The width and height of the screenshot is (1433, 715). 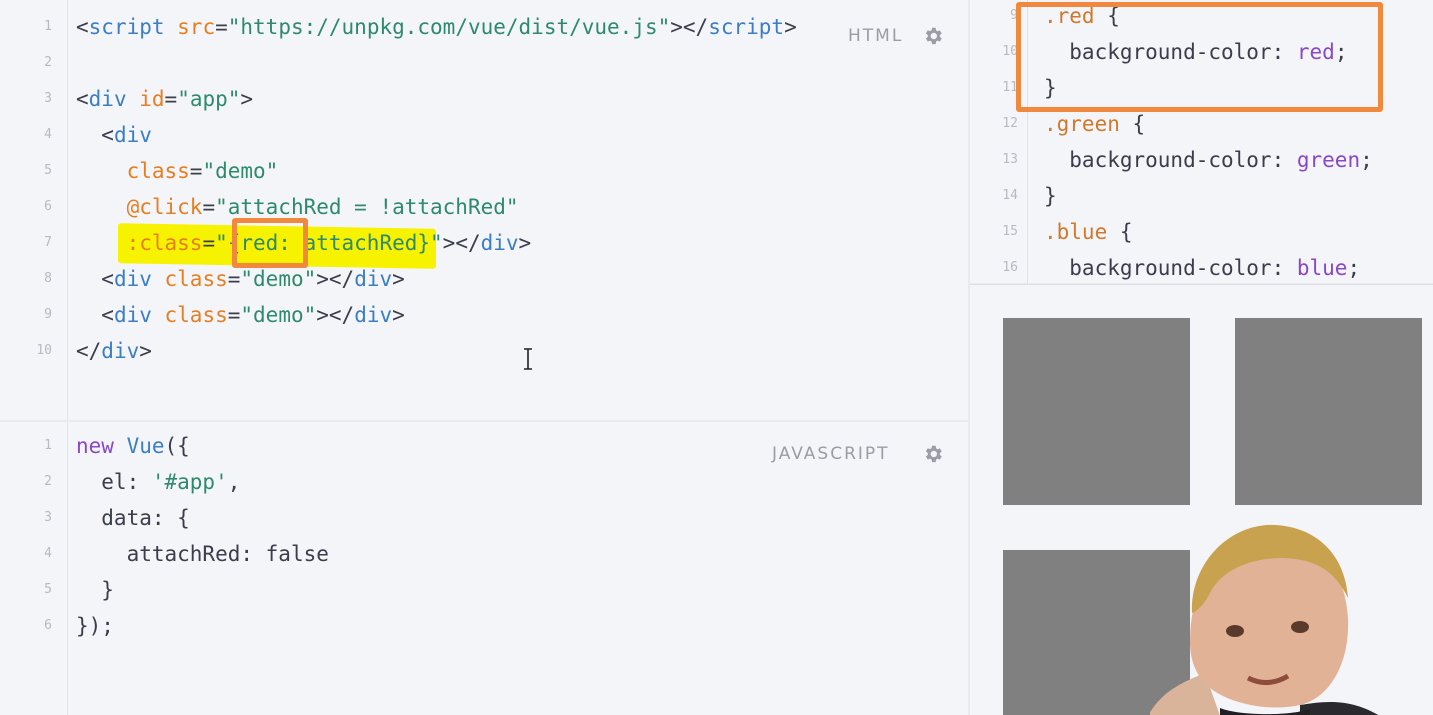 What do you see at coordinates (48, 625) in the screenshot?
I see `line-number: 6` at bounding box center [48, 625].